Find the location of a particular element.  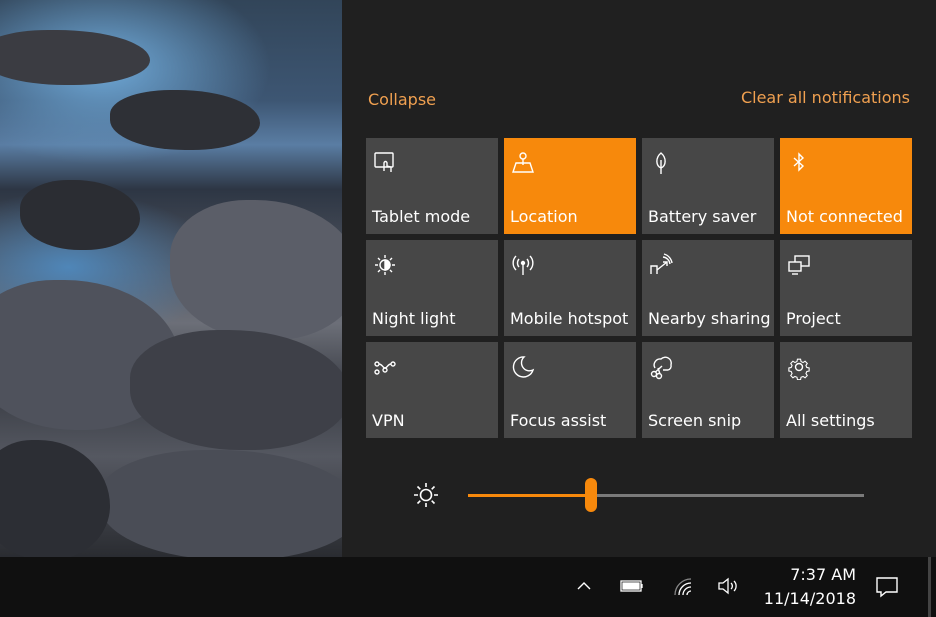

tile-label: VPN is located at coordinates (388, 420).